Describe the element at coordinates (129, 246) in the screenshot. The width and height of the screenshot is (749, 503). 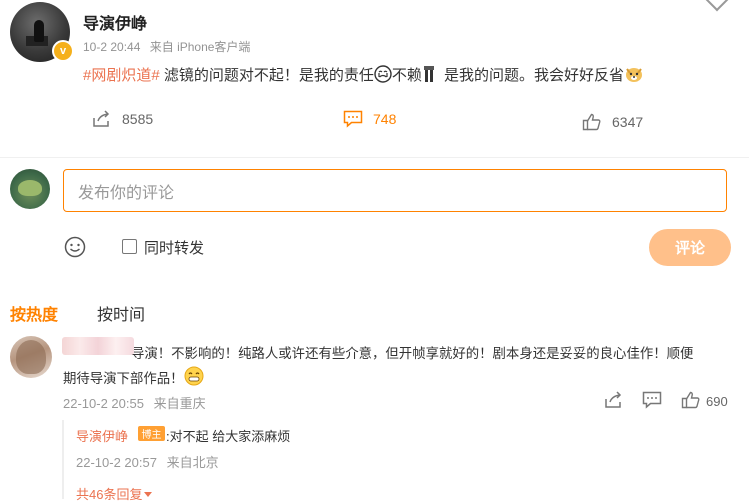
I see `repost-checkbox` at that location.